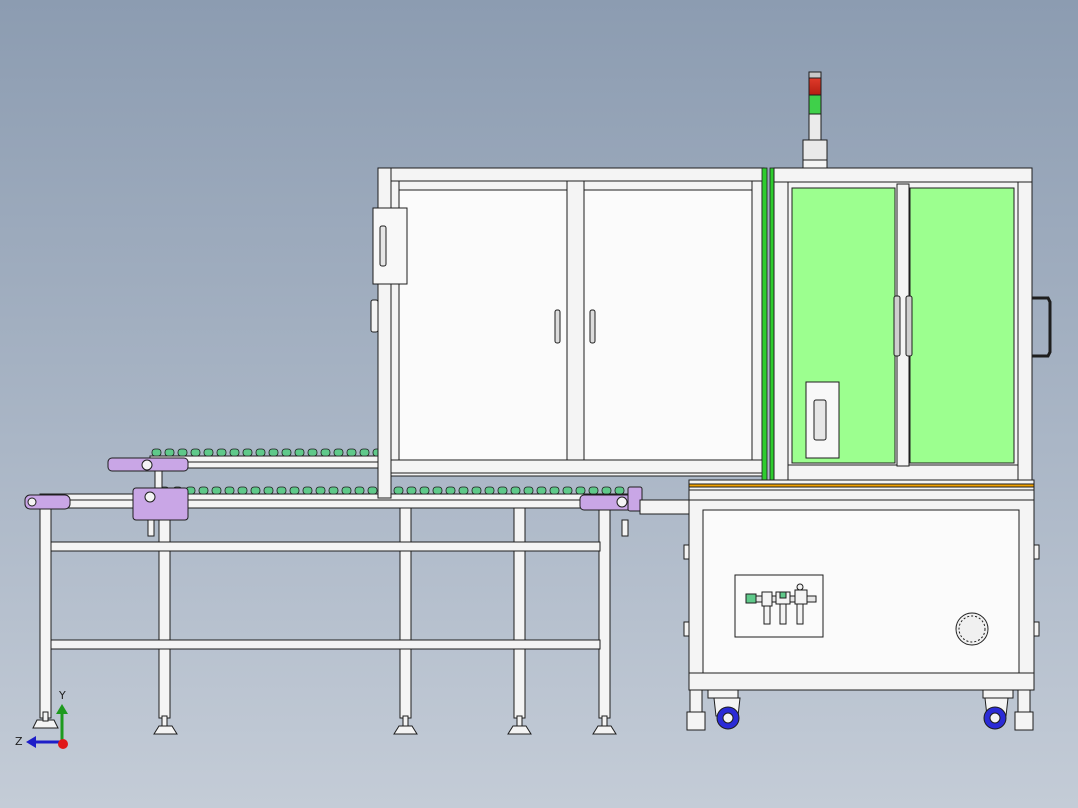 The width and height of the screenshot is (1078, 808). Describe the element at coordinates (392, 490) in the screenshot. I see `roller-chain-lower` at that location.